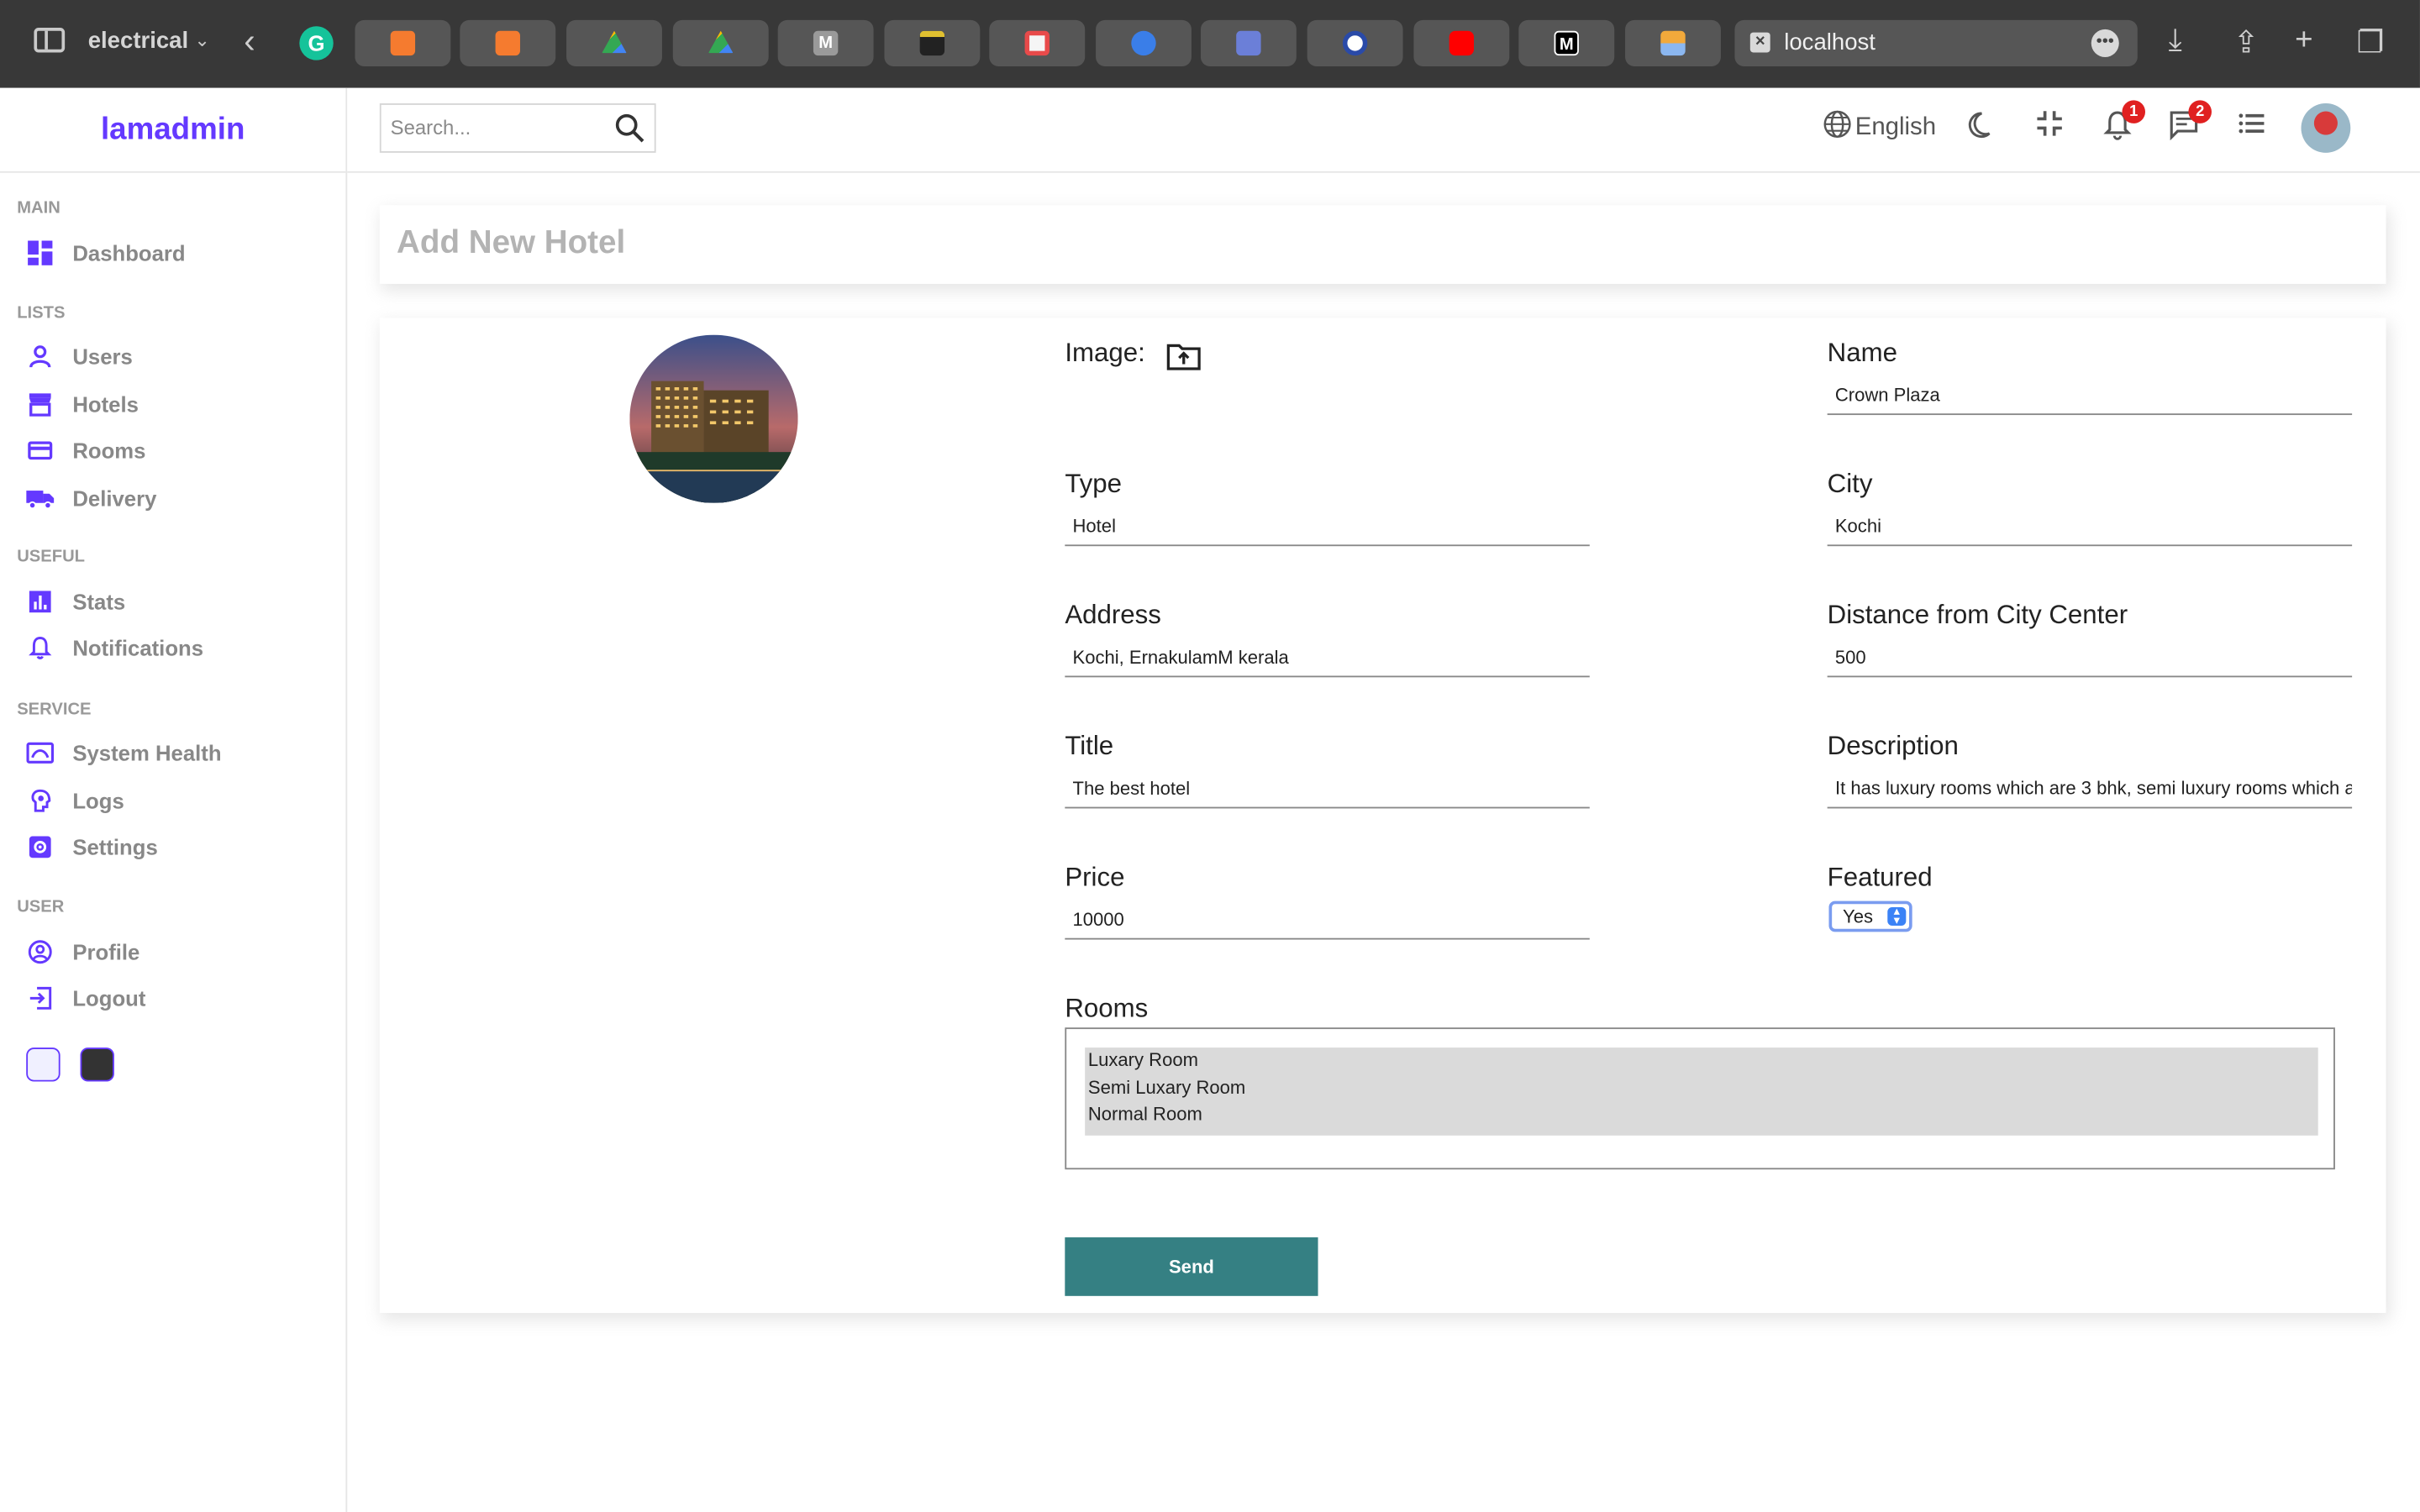 The image size is (2420, 1512). I want to click on address-bar: × localhost •••, so click(1936, 42).